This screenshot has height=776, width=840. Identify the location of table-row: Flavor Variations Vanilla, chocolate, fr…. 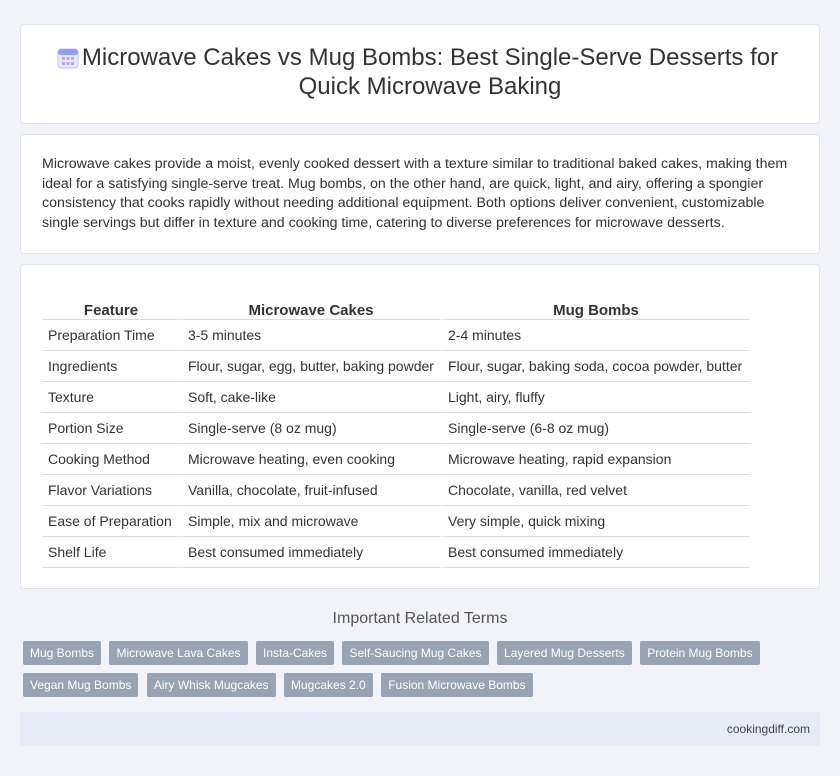
(396, 490).